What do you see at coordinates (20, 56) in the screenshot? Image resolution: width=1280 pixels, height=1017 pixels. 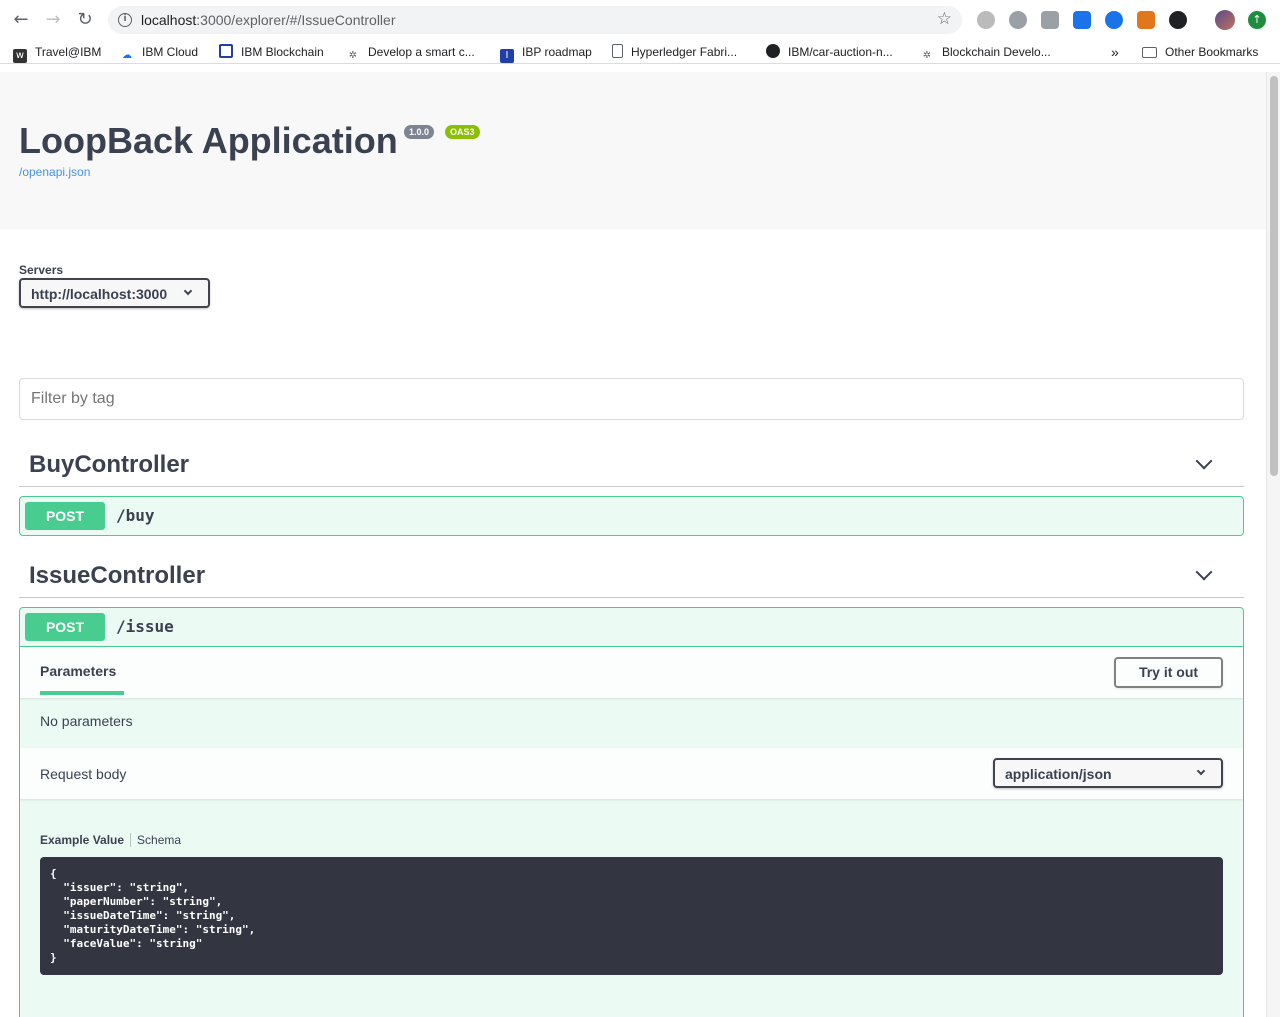 I see `w3-icon: w` at bounding box center [20, 56].